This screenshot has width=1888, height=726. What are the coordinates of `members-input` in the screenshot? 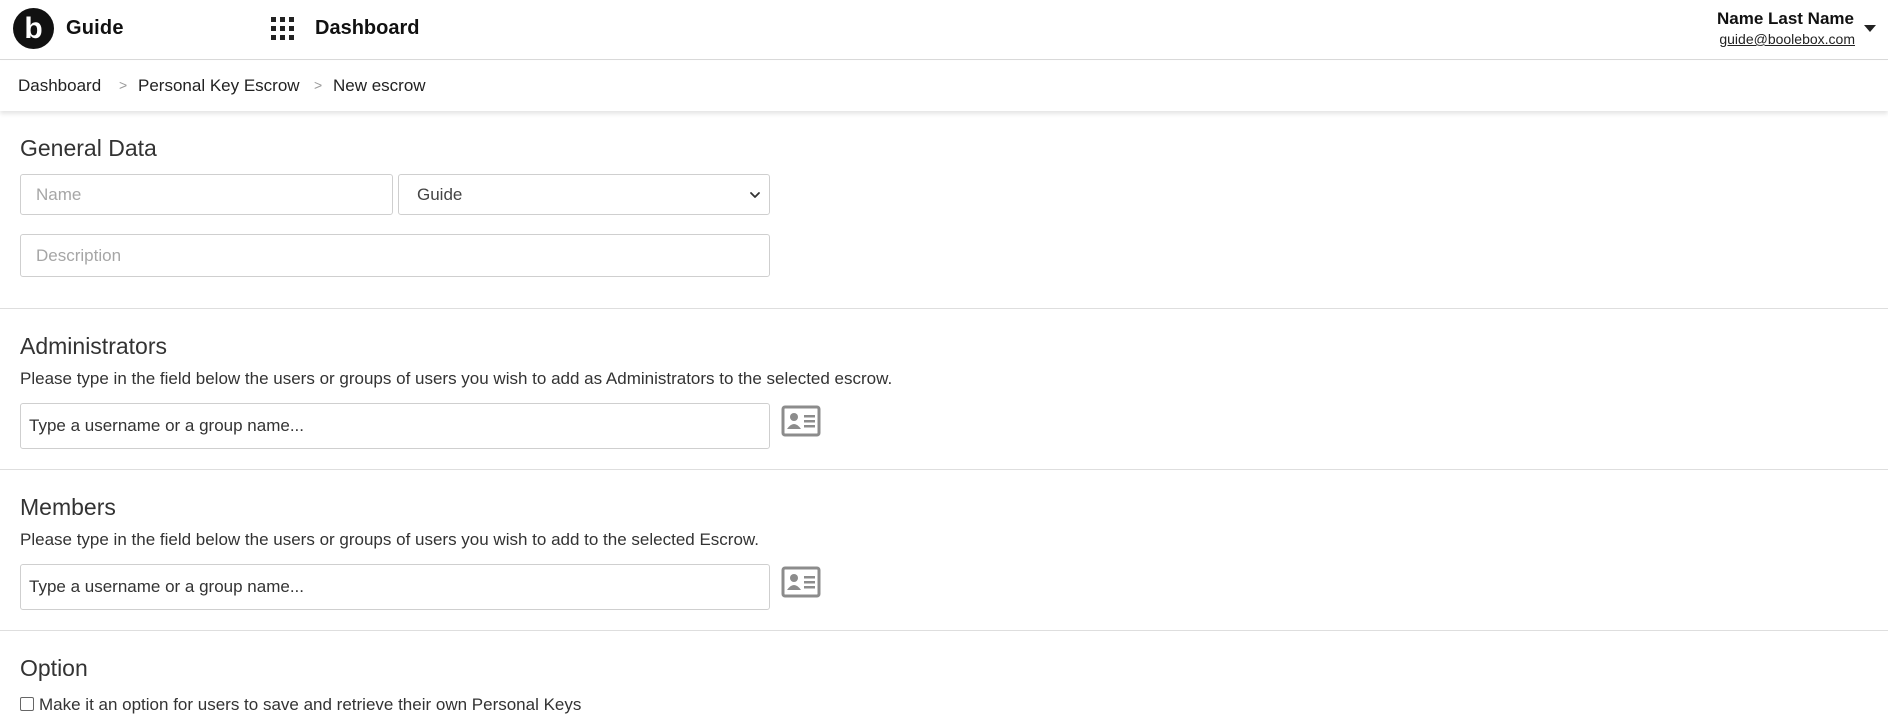 It's located at (395, 587).